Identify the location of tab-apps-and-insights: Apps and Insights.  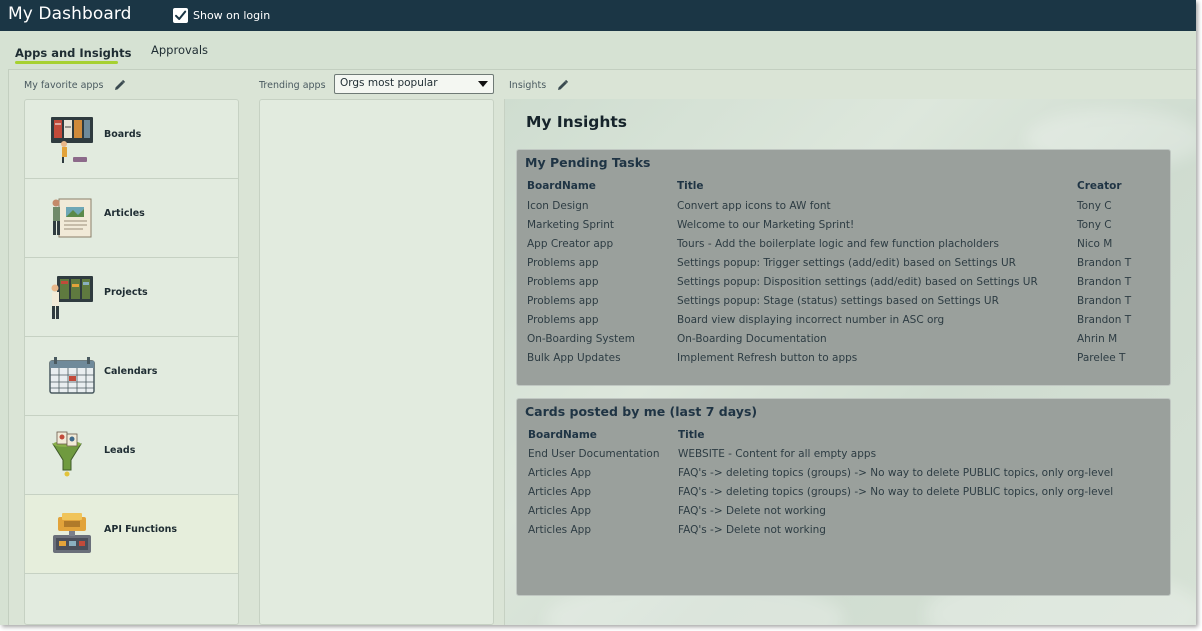
(73, 53).